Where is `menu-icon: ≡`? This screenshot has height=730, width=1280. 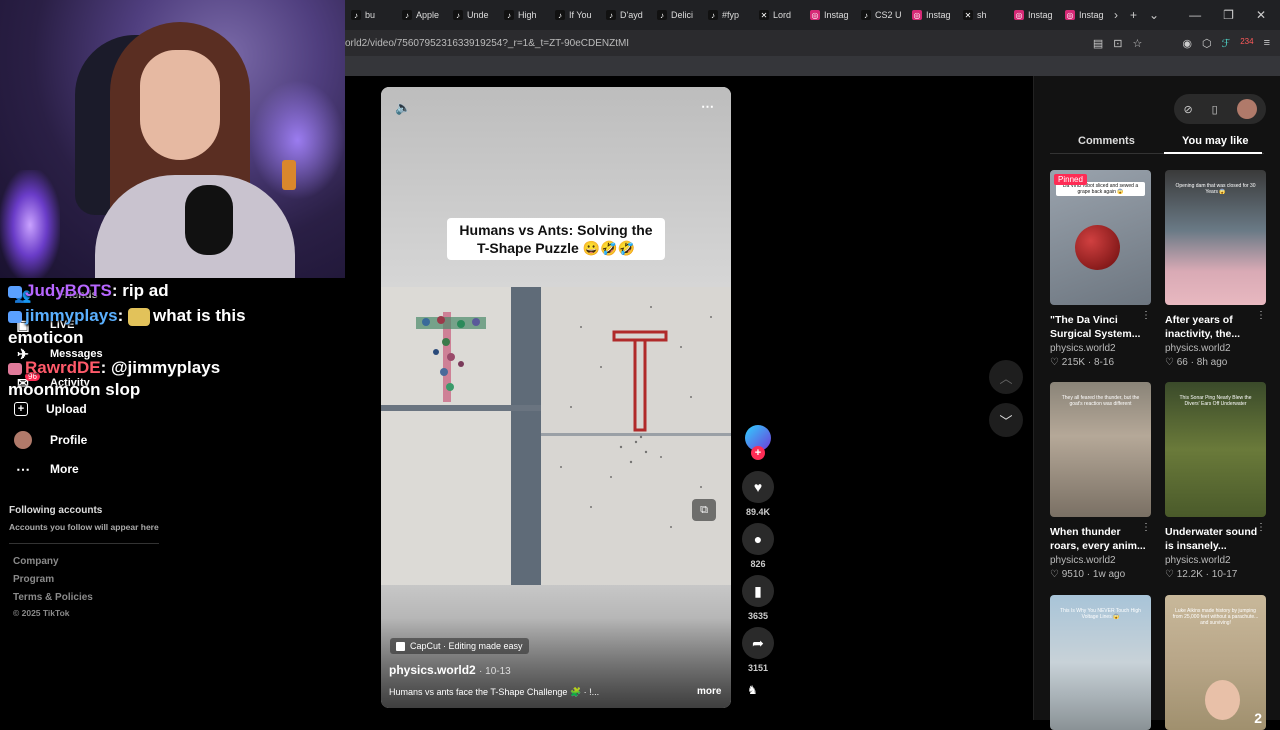 menu-icon: ≡ is located at coordinates (1267, 43).